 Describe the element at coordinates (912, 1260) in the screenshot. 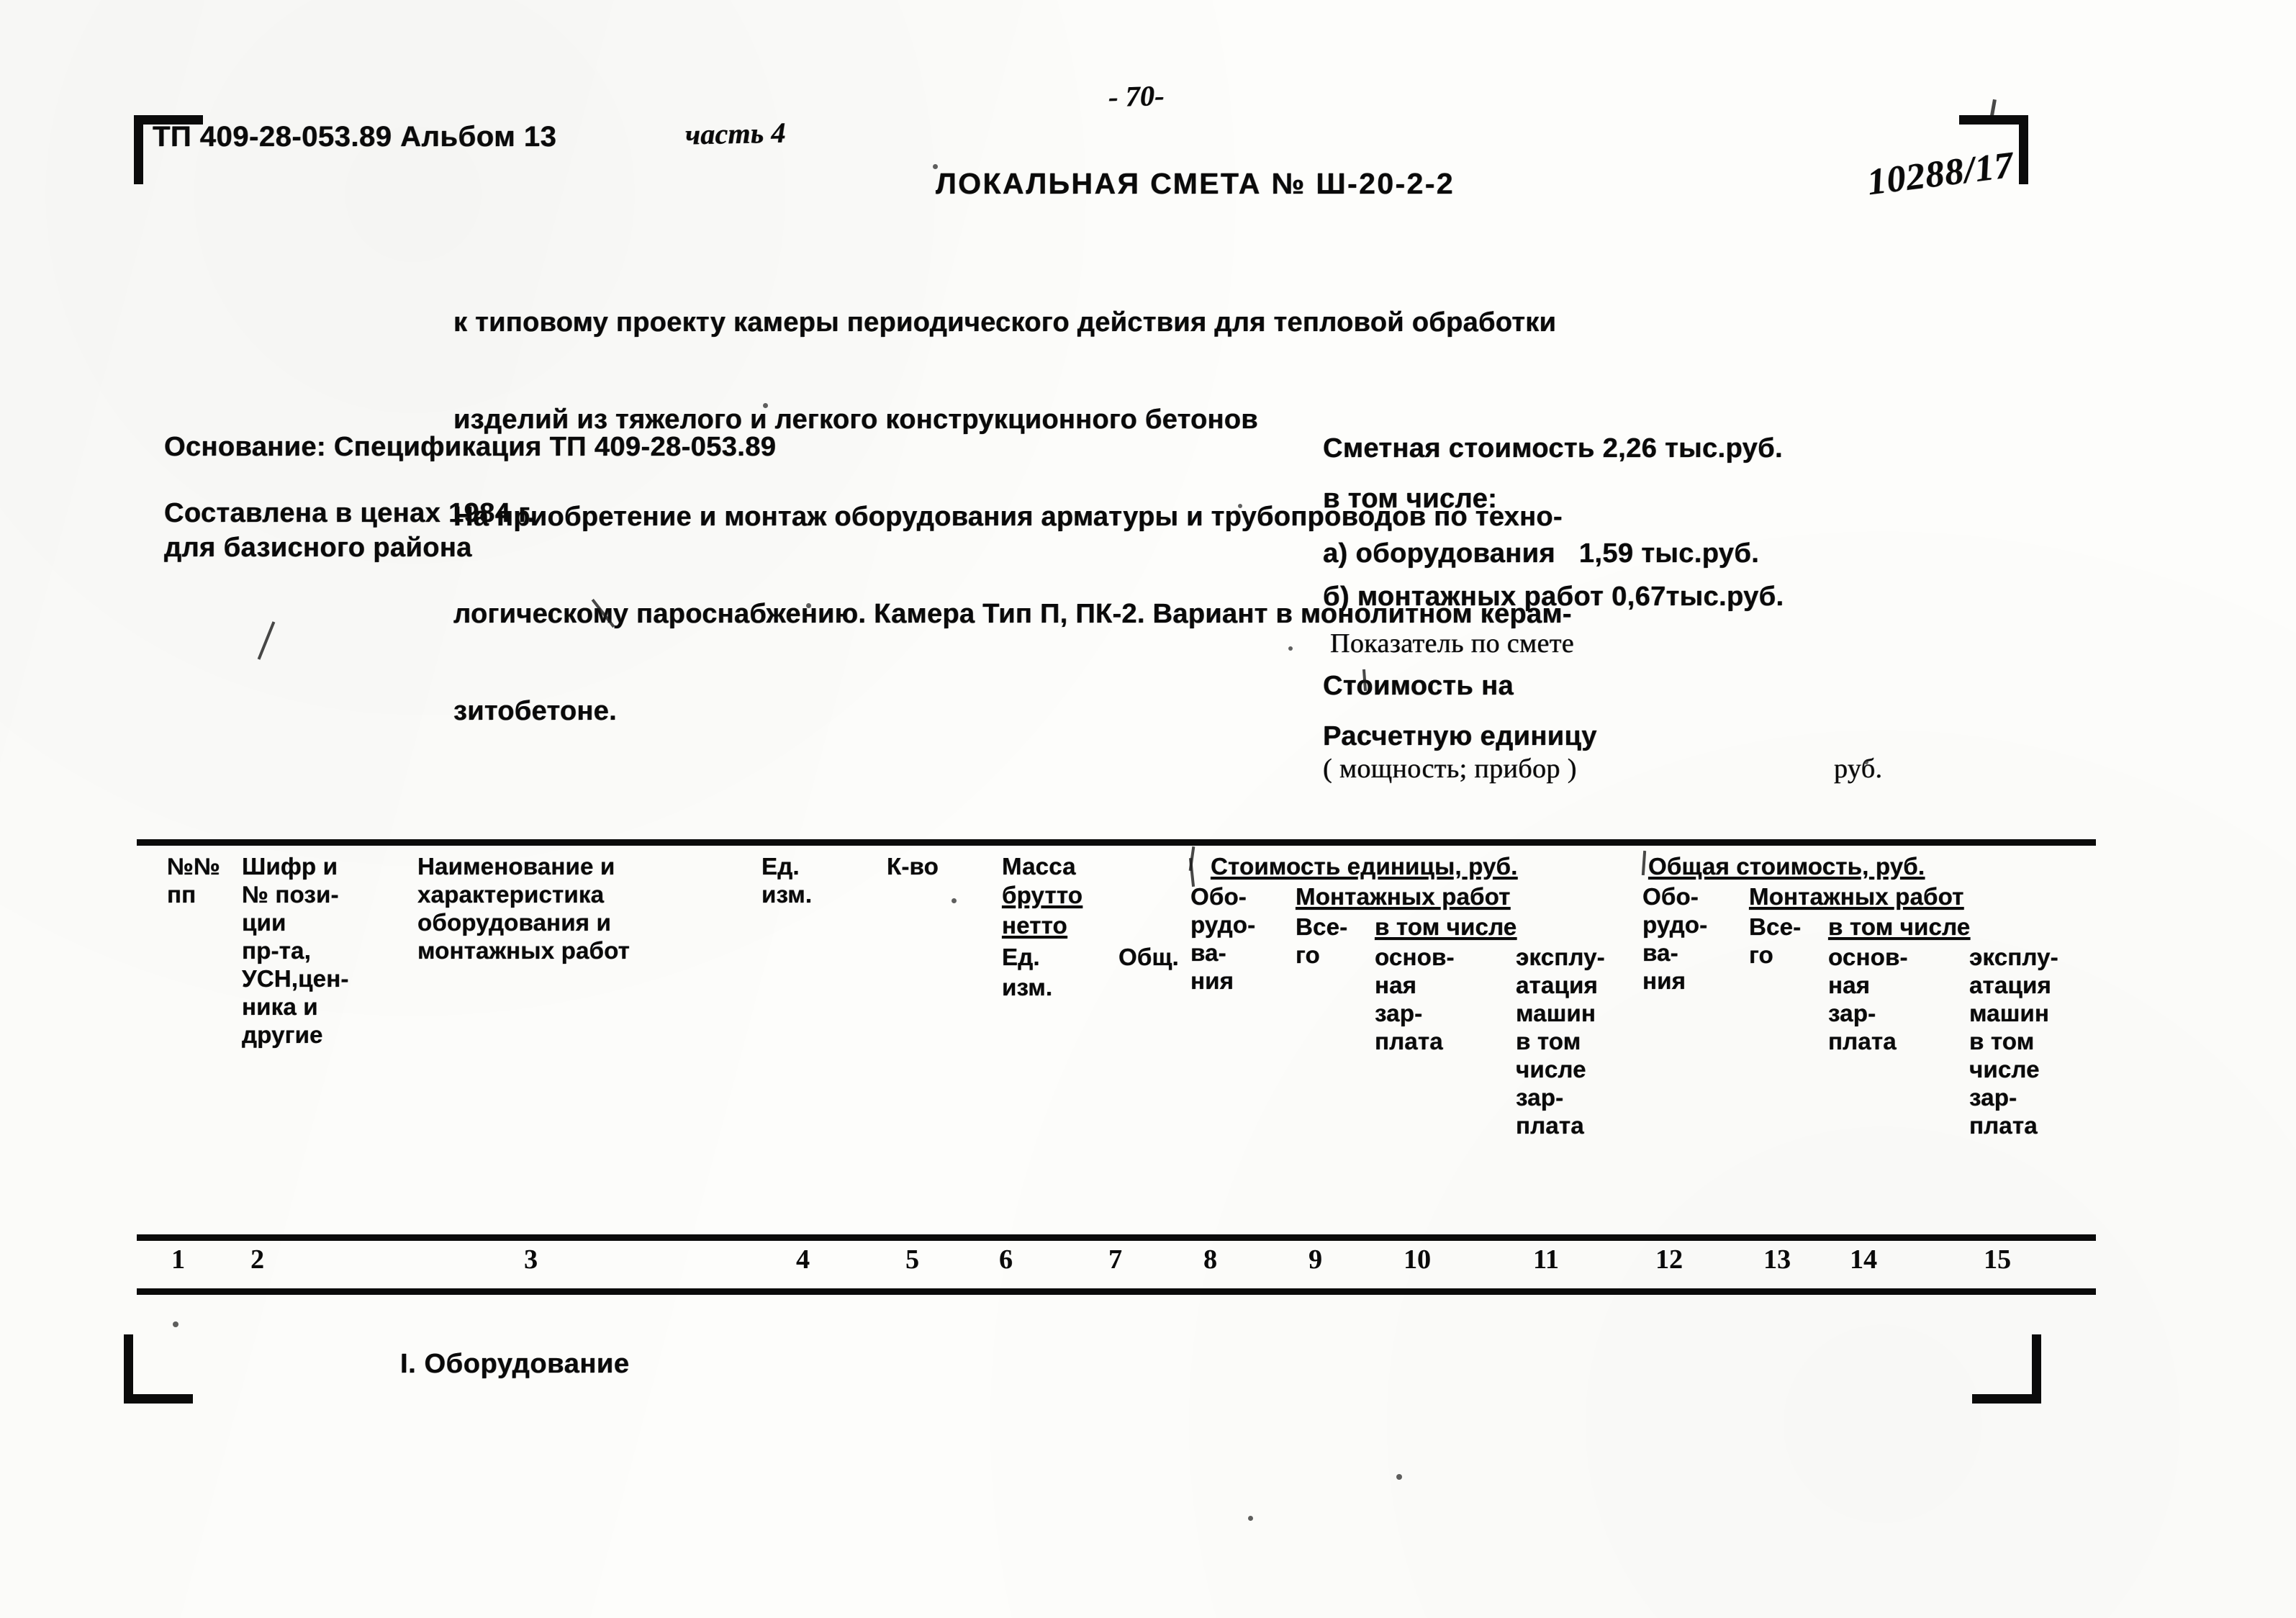

I see `column-number: 5` at that location.